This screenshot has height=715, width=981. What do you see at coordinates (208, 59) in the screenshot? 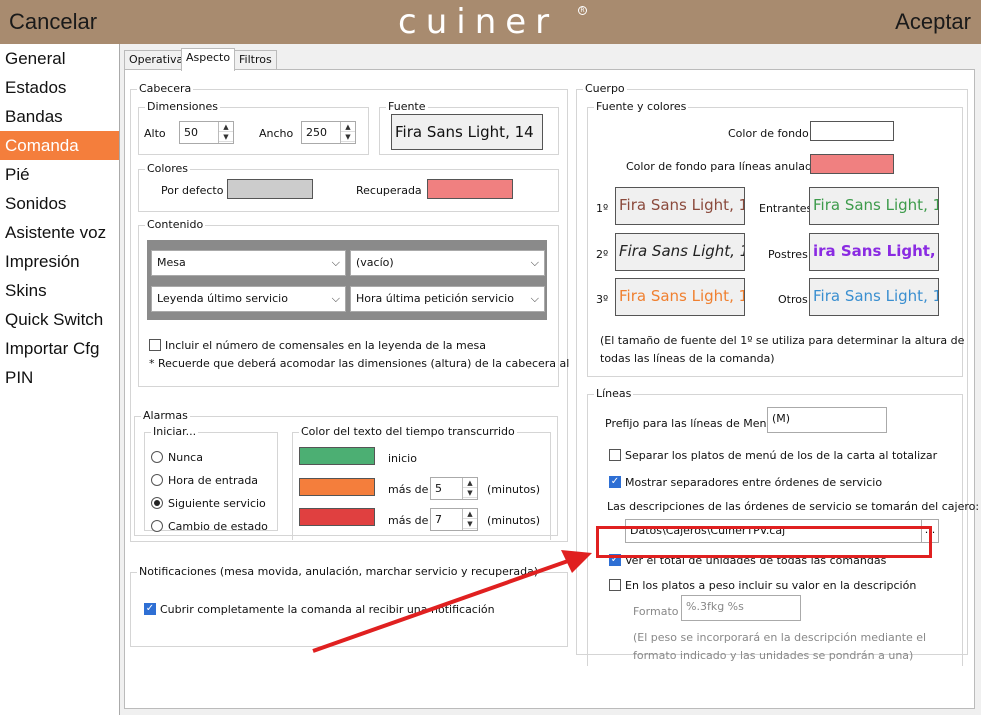
I see `tab-aspecto: Aspecto` at bounding box center [208, 59].